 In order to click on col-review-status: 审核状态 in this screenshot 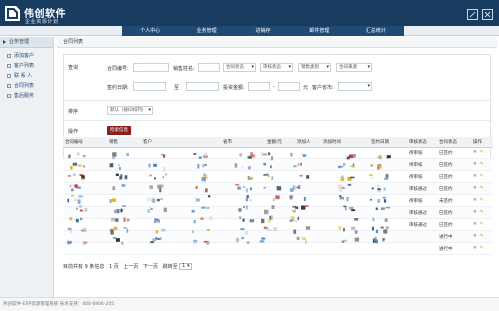, I will do `click(422, 142)`.